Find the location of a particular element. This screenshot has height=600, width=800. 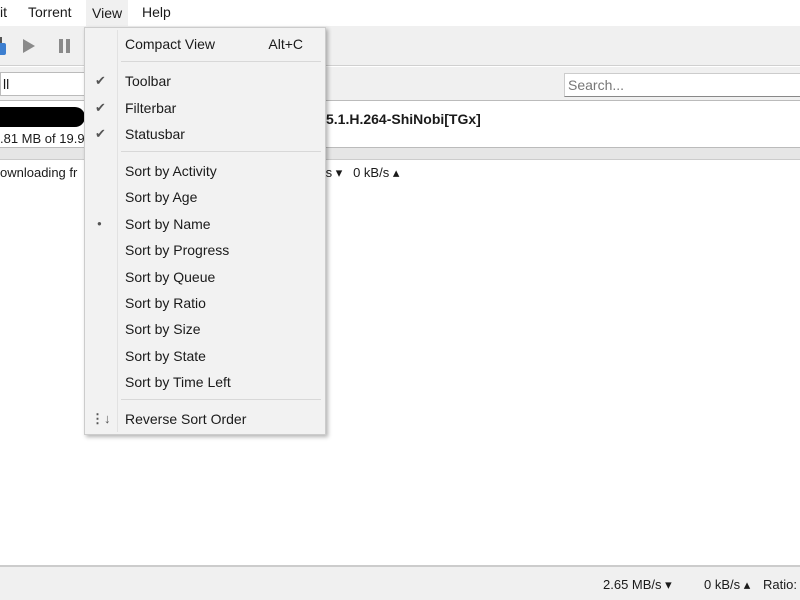

menu-help: Help is located at coordinates (156, 12).